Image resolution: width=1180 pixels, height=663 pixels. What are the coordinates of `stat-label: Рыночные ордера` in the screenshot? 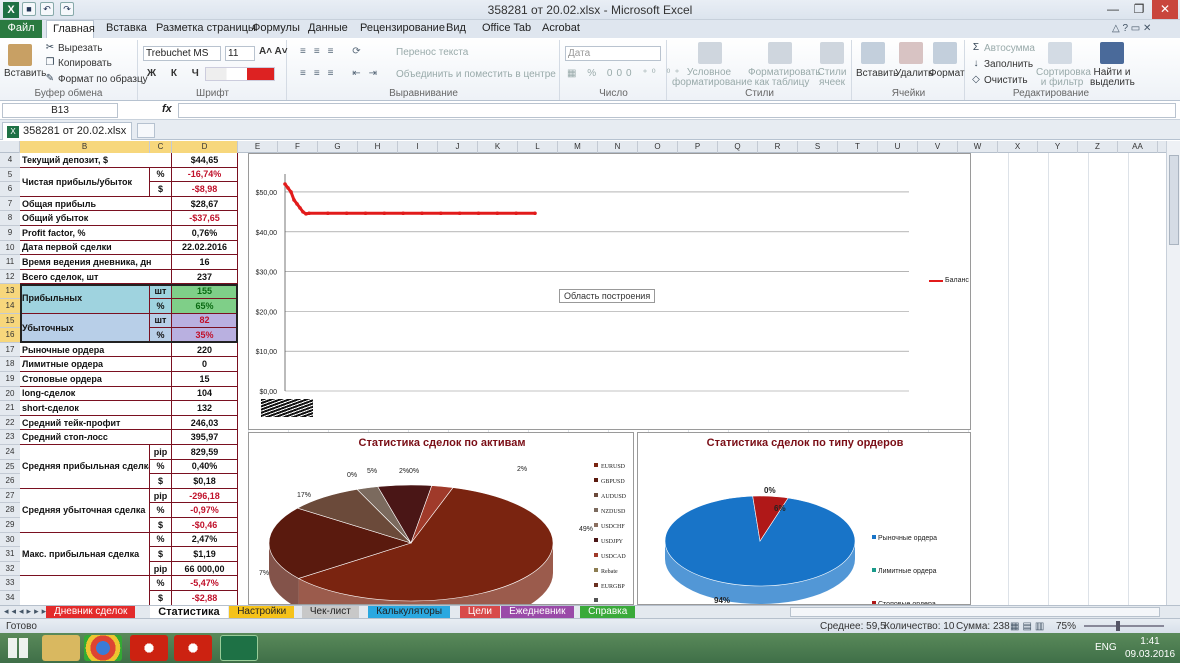 It's located at (96, 350).